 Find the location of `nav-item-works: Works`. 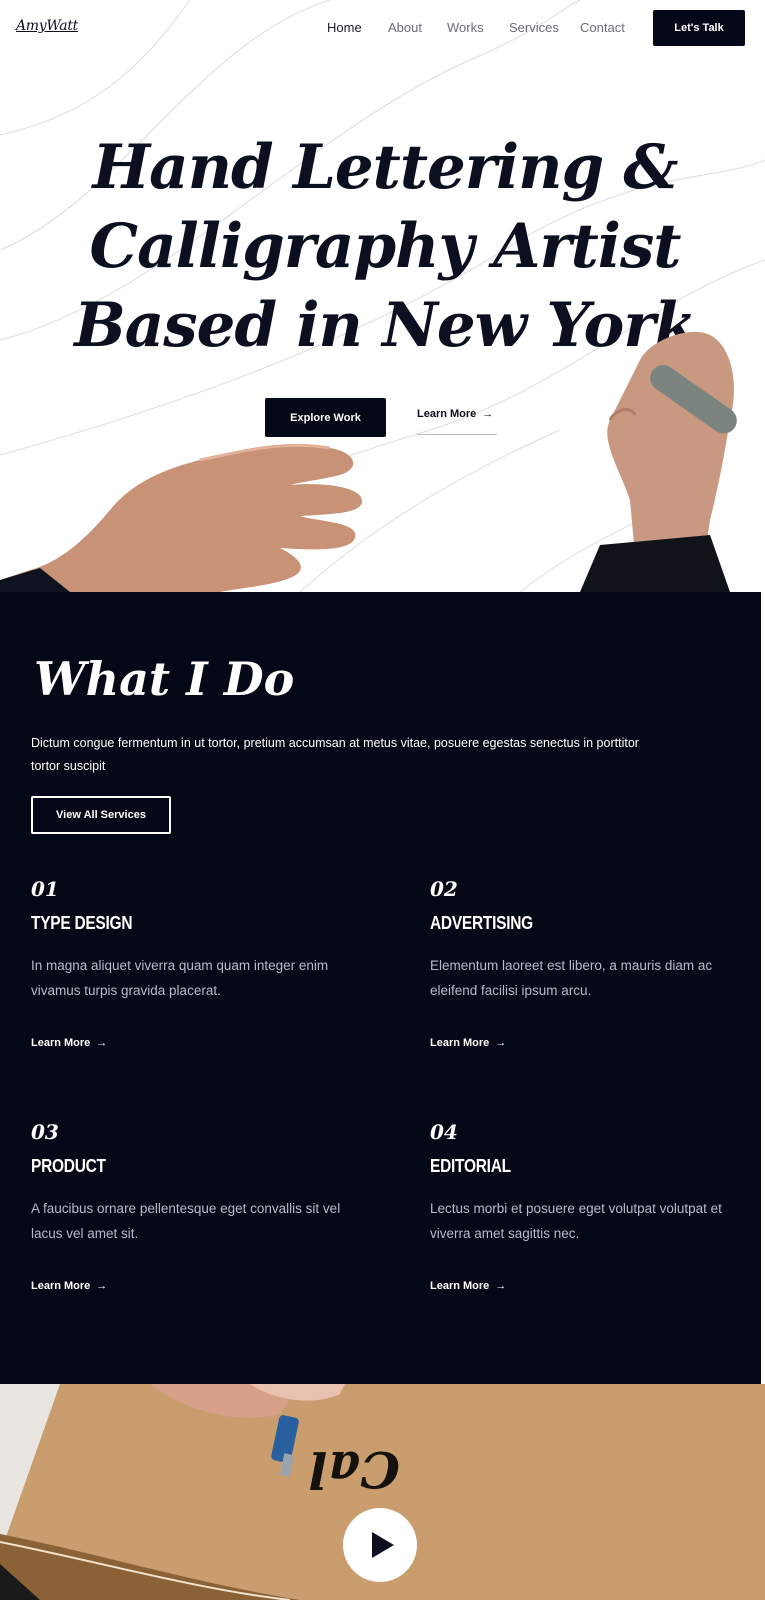

nav-item-works: Works is located at coordinates (465, 27).